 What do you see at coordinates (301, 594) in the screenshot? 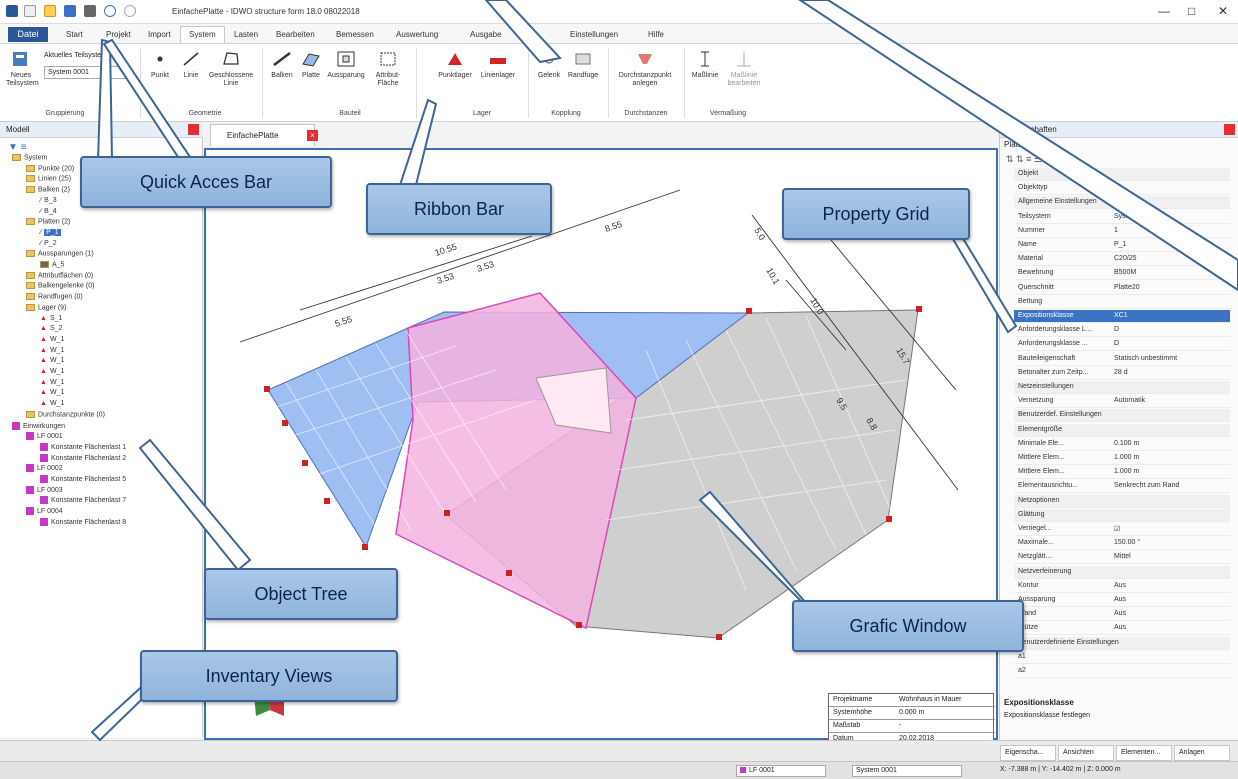
I see `callout-object-tree: Object Tree` at bounding box center [301, 594].